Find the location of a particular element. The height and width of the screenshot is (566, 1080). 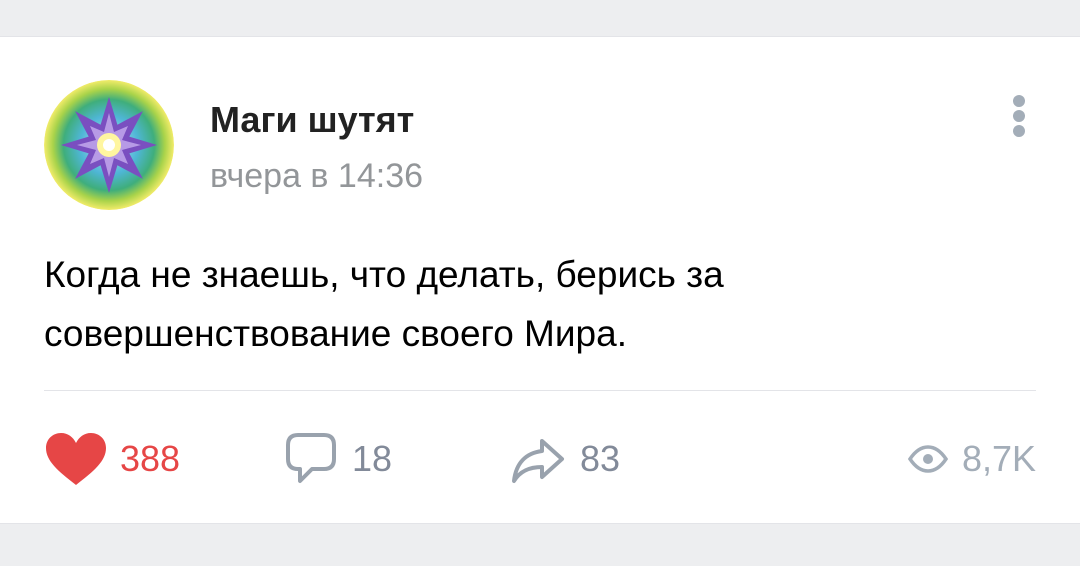

group-avatar is located at coordinates (109, 145).